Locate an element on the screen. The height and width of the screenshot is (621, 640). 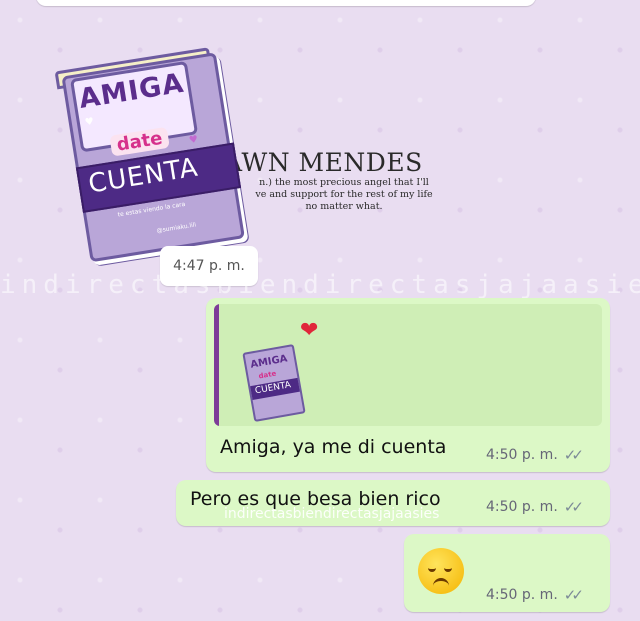
sticker-background-line: ve and support for the rest of my life is located at coordinates (344, 195).